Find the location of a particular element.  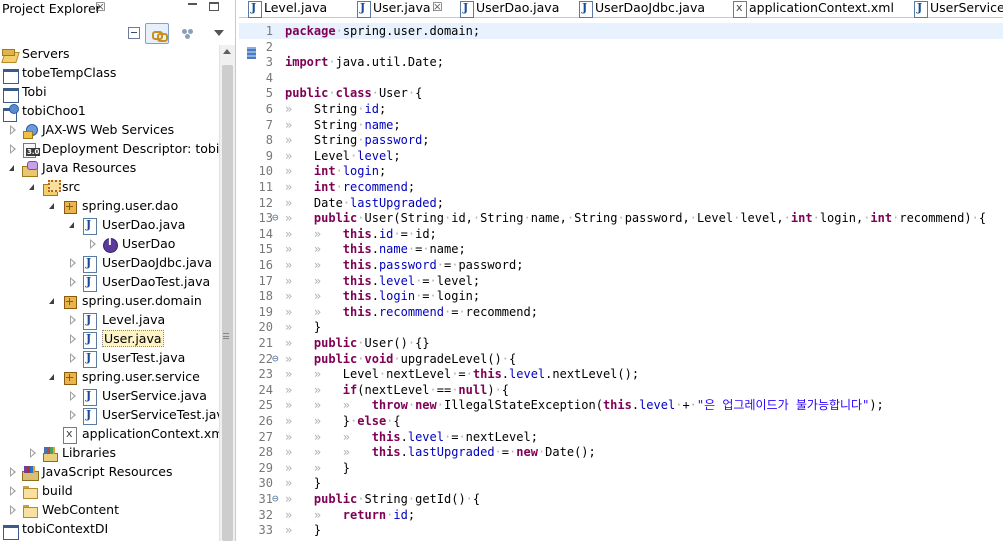

code-line: 18» » this.login·=·login; is located at coordinates (621, 296).